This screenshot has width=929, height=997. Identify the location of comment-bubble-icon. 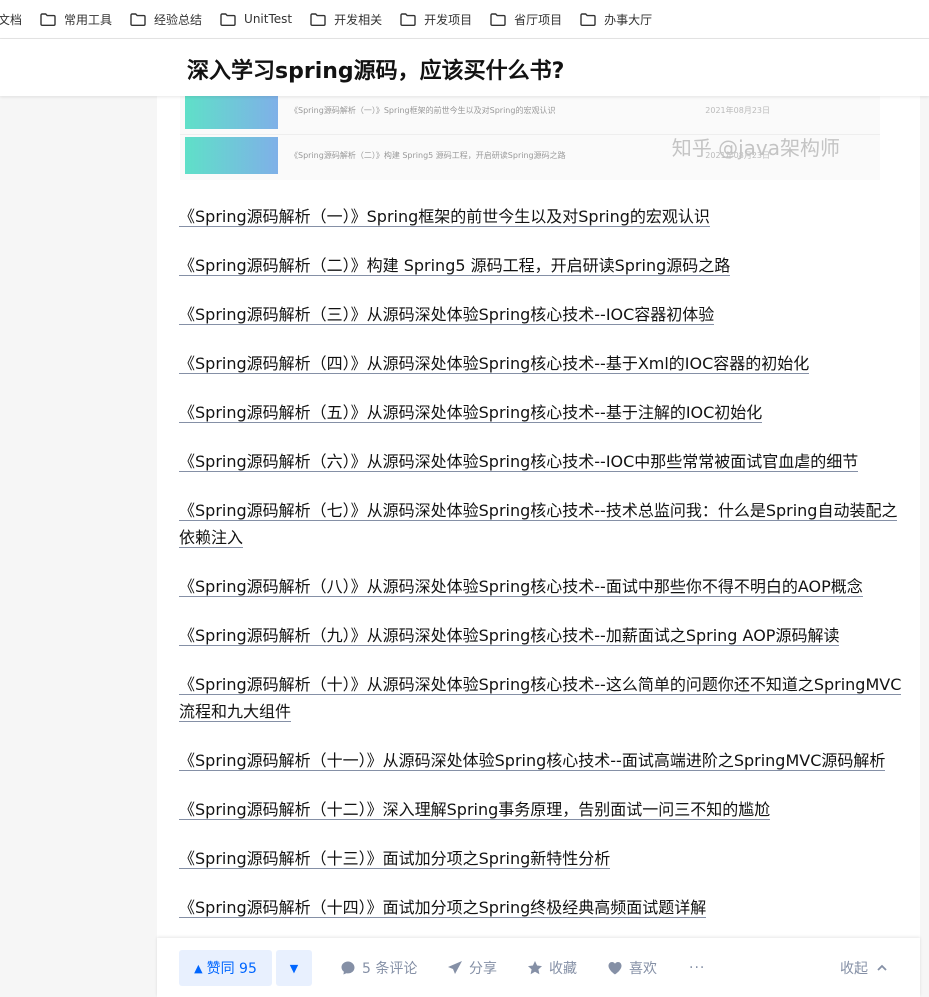
(351, 968).